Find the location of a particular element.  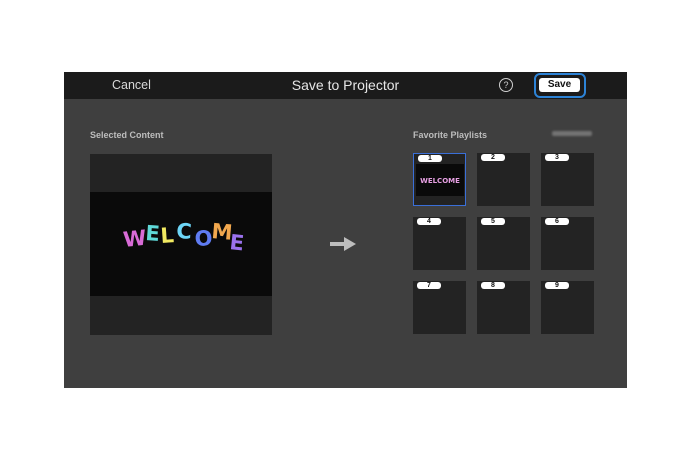

slot-number-badge: 7 is located at coordinates (429, 285).